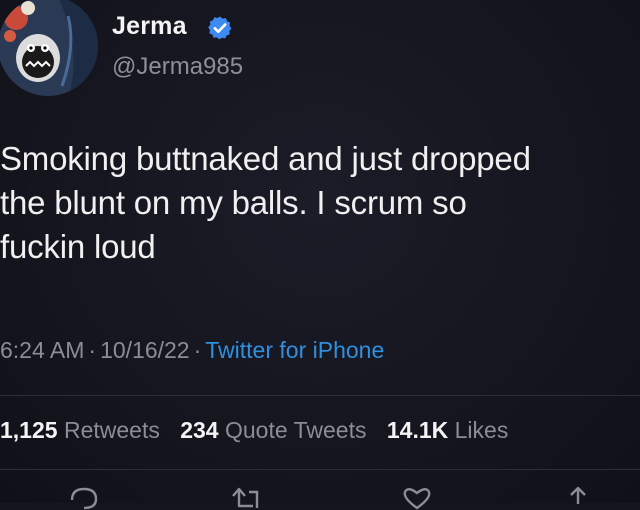 The height and width of the screenshot is (510, 640). I want to click on retweet-icon, so click(247, 498).